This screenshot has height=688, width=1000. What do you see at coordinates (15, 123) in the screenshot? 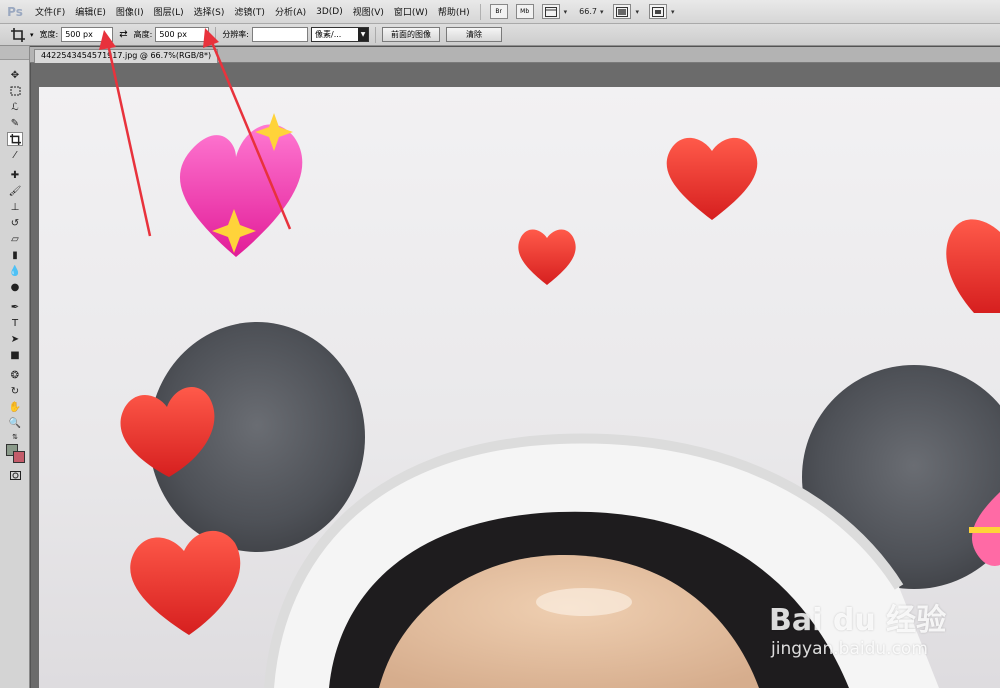
I see `quick-select-icon: ✎` at bounding box center [15, 123].